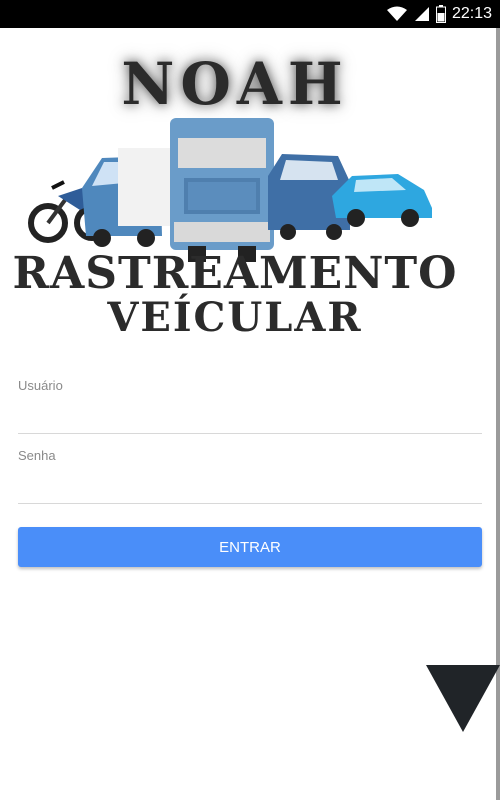 This screenshot has width=500, height=800. I want to click on status-time: 22:13, so click(471, 13).